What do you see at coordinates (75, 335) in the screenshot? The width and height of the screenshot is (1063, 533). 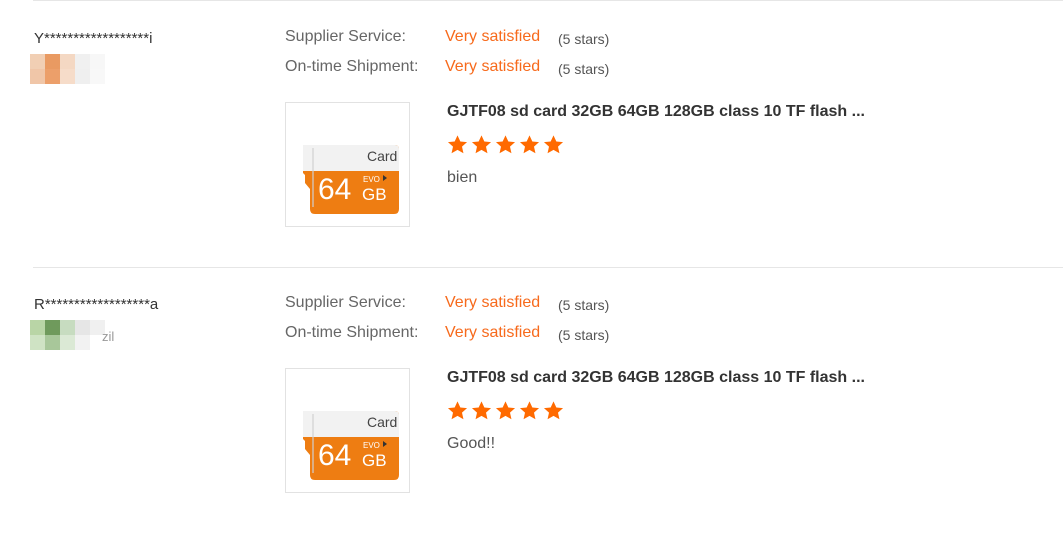 I see `buyer-country: zil` at bounding box center [75, 335].